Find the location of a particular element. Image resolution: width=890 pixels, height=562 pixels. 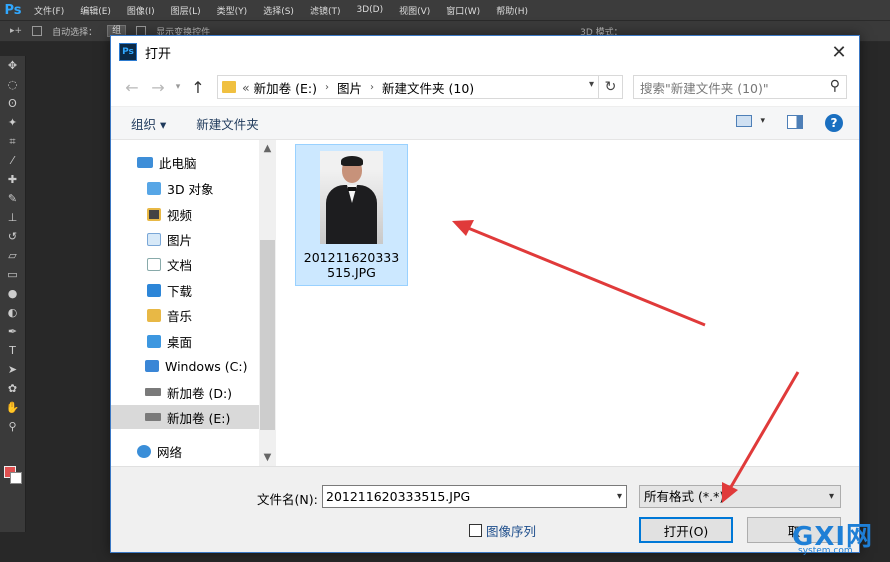

up-arrow-icon: ↑ is located at coordinates (198, 87).